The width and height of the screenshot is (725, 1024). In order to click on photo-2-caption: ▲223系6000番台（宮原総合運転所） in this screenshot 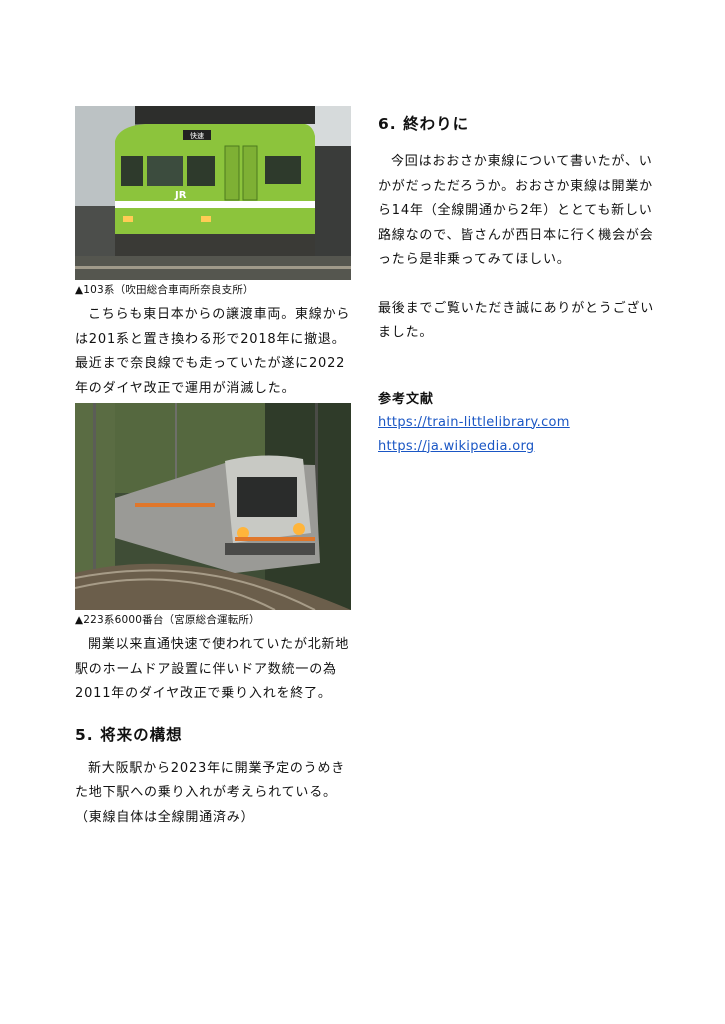, I will do `click(167, 620)`.